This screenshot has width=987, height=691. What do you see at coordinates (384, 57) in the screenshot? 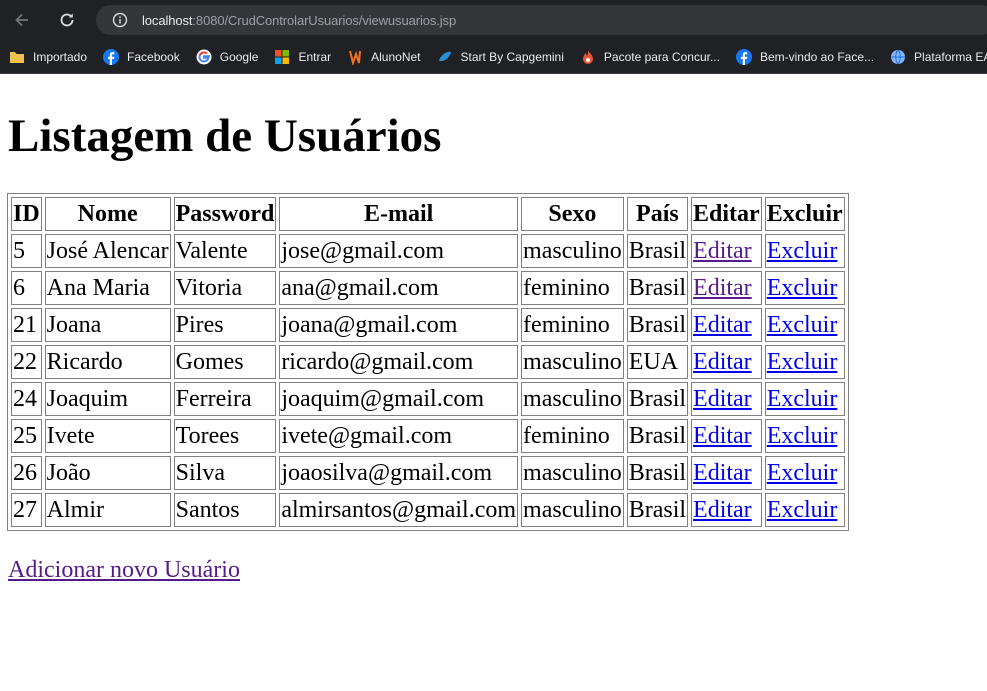
I see `bookmark-item: AlunoNet` at bounding box center [384, 57].